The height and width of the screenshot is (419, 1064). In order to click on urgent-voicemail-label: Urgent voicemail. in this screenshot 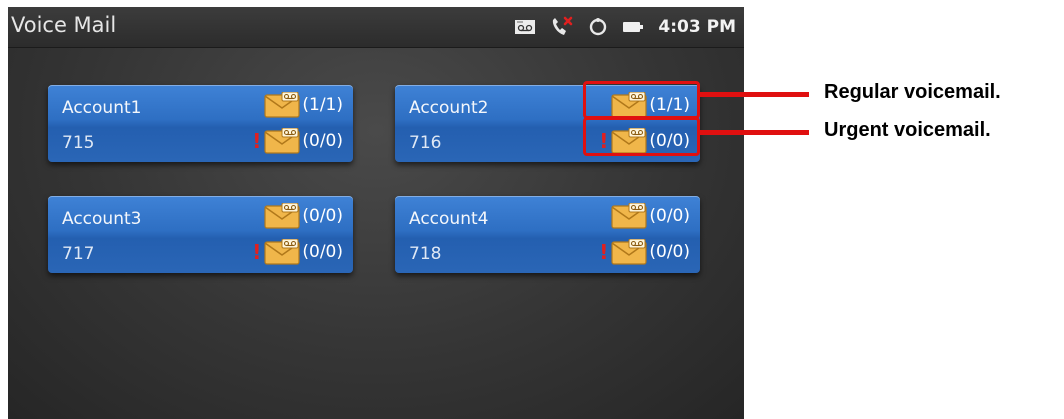, I will do `click(907, 130)`.